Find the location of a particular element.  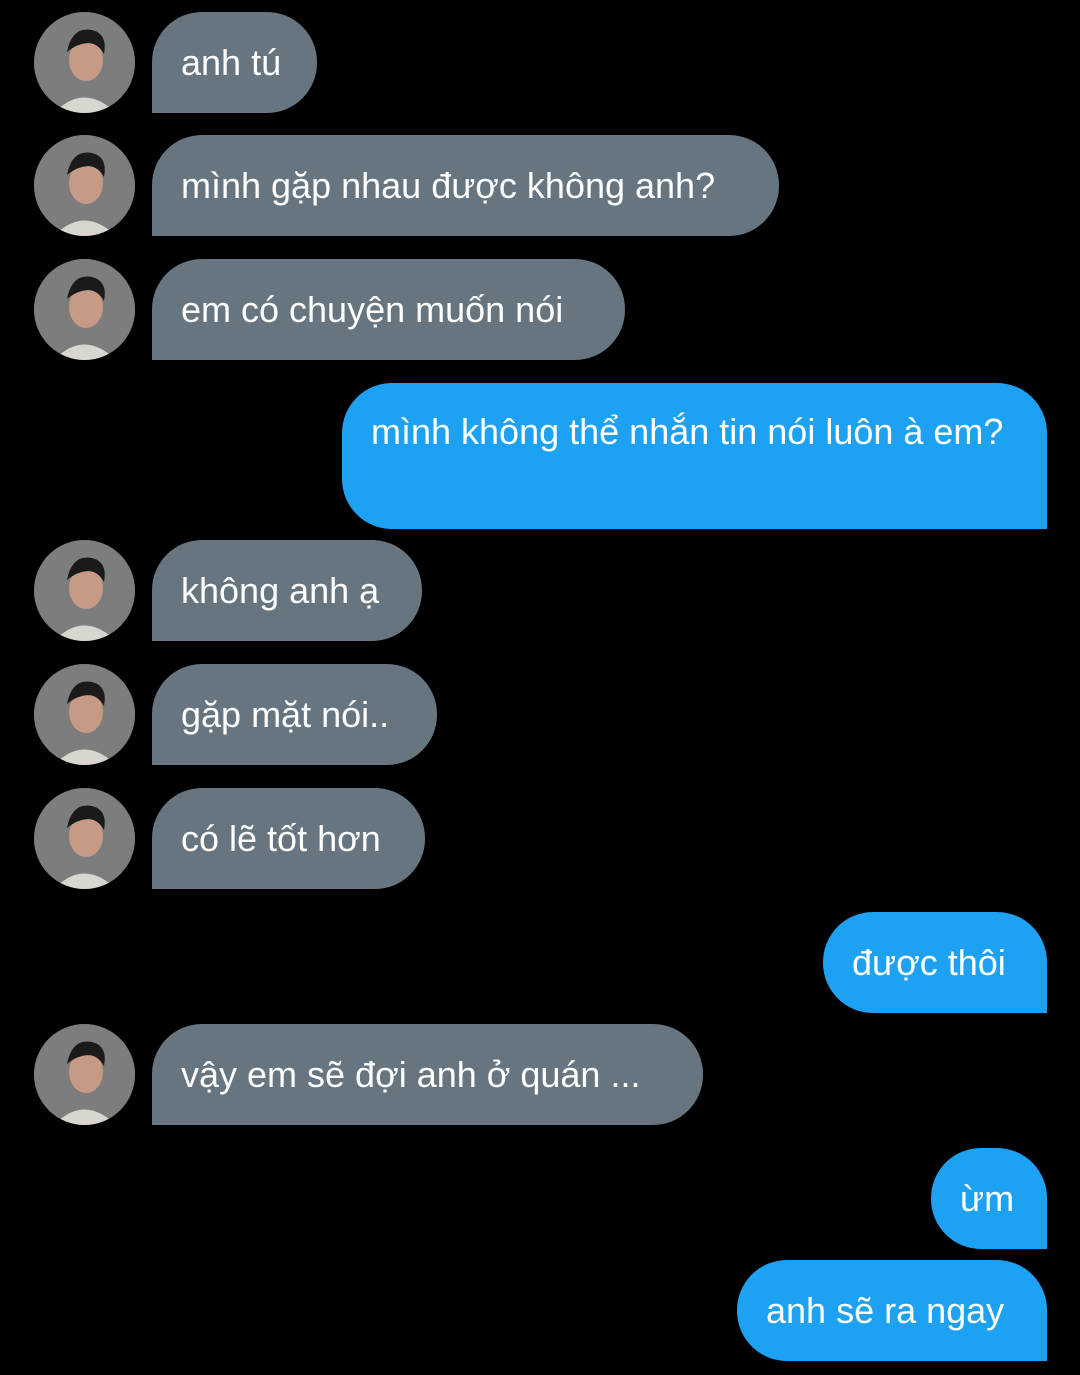

incoming-message-bubble: không anh ạ is located at coordinates (287, 590).